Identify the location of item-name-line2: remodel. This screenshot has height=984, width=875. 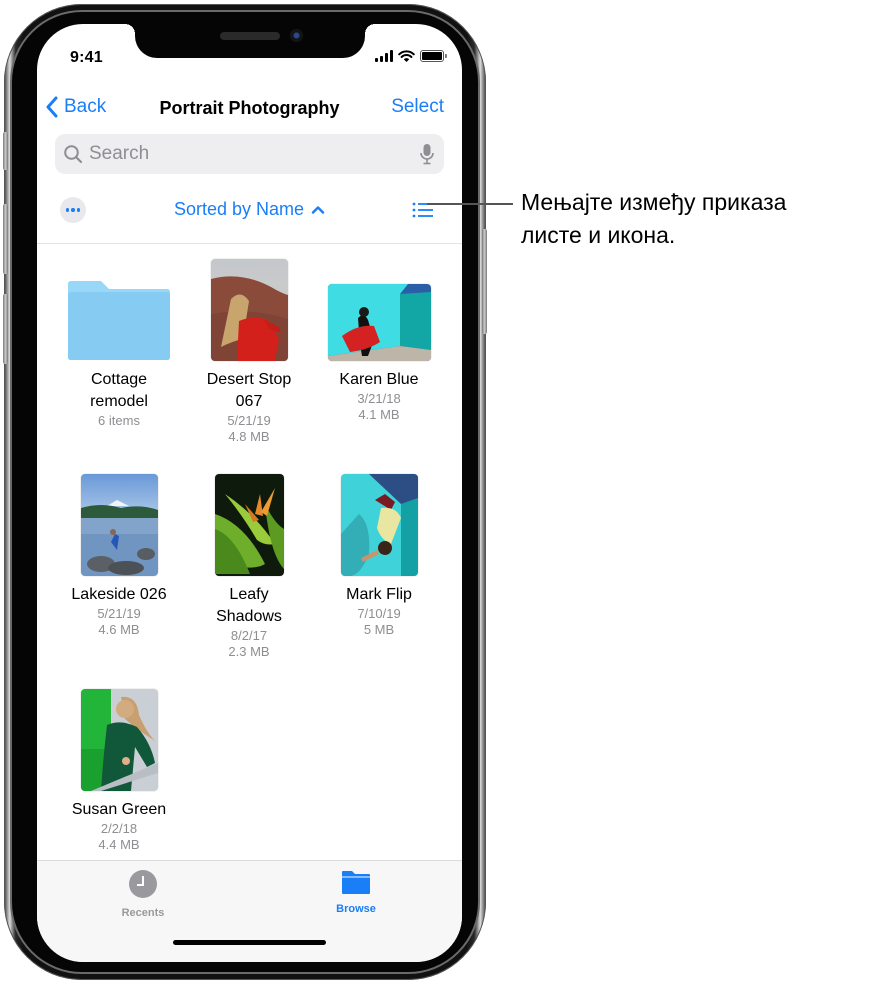
(119, 401).